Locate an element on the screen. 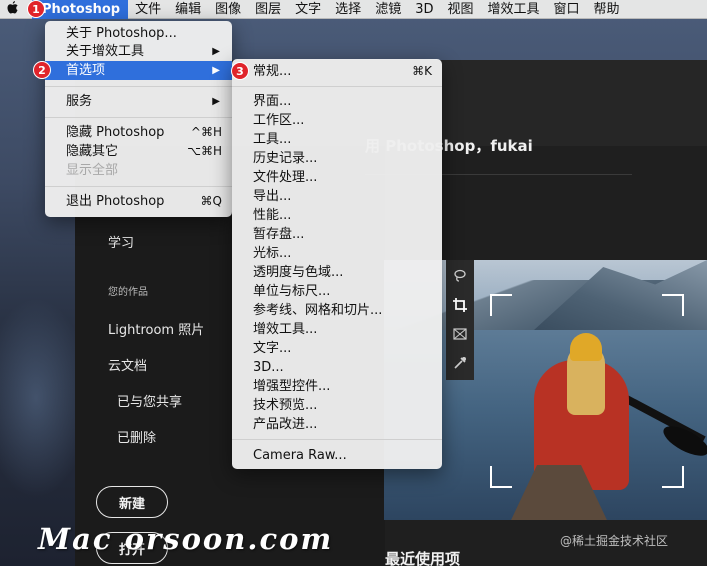 This screenshot has width=707, height=566. menu-item-quit: 退出 Photoshop ⌘Q is located at coordinates (138, 201).